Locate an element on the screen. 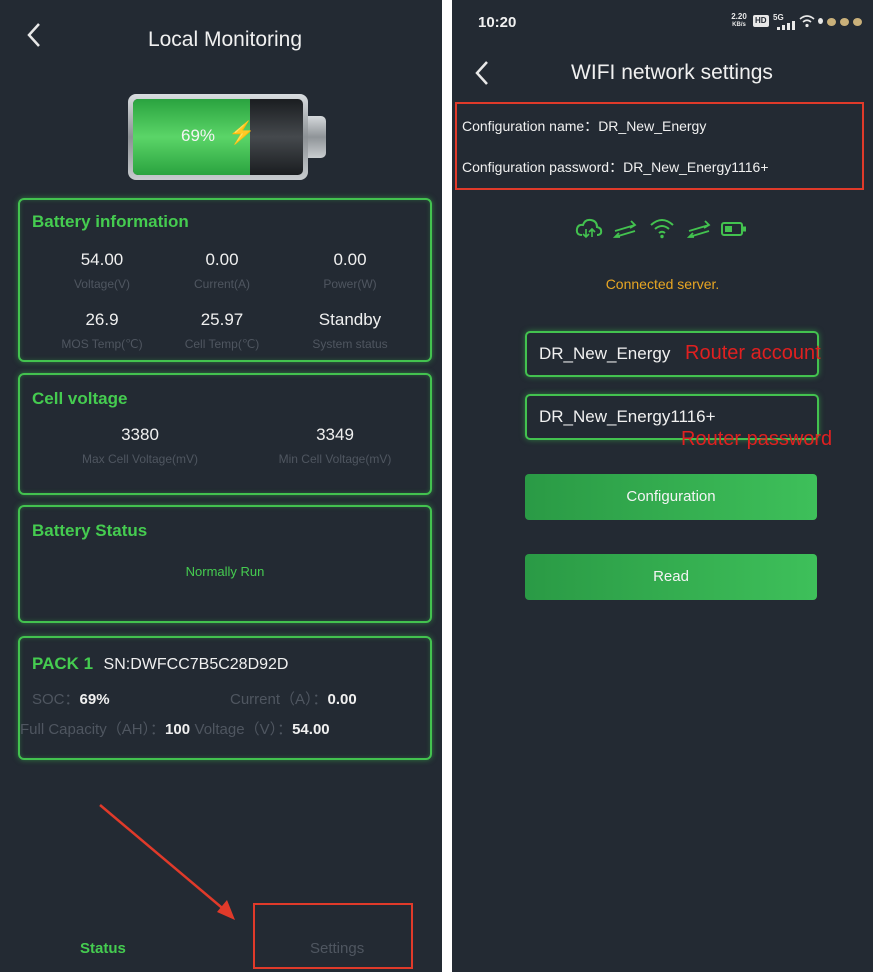 This screenshot has height=972, width=873. system-status-value: Standby is located at coordinates (350, 319).